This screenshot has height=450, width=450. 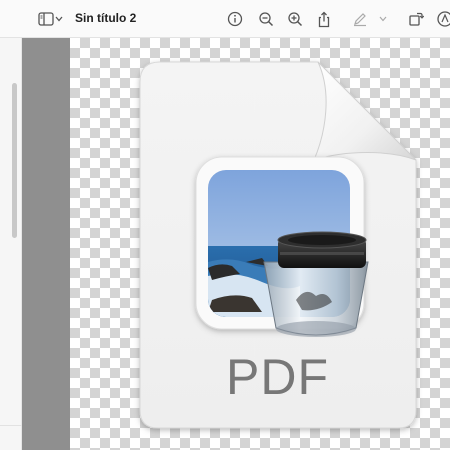 What do you see at coordinates (46, 244) in the screenshot?
I see `page-margin` at bounding box center [46, 244].